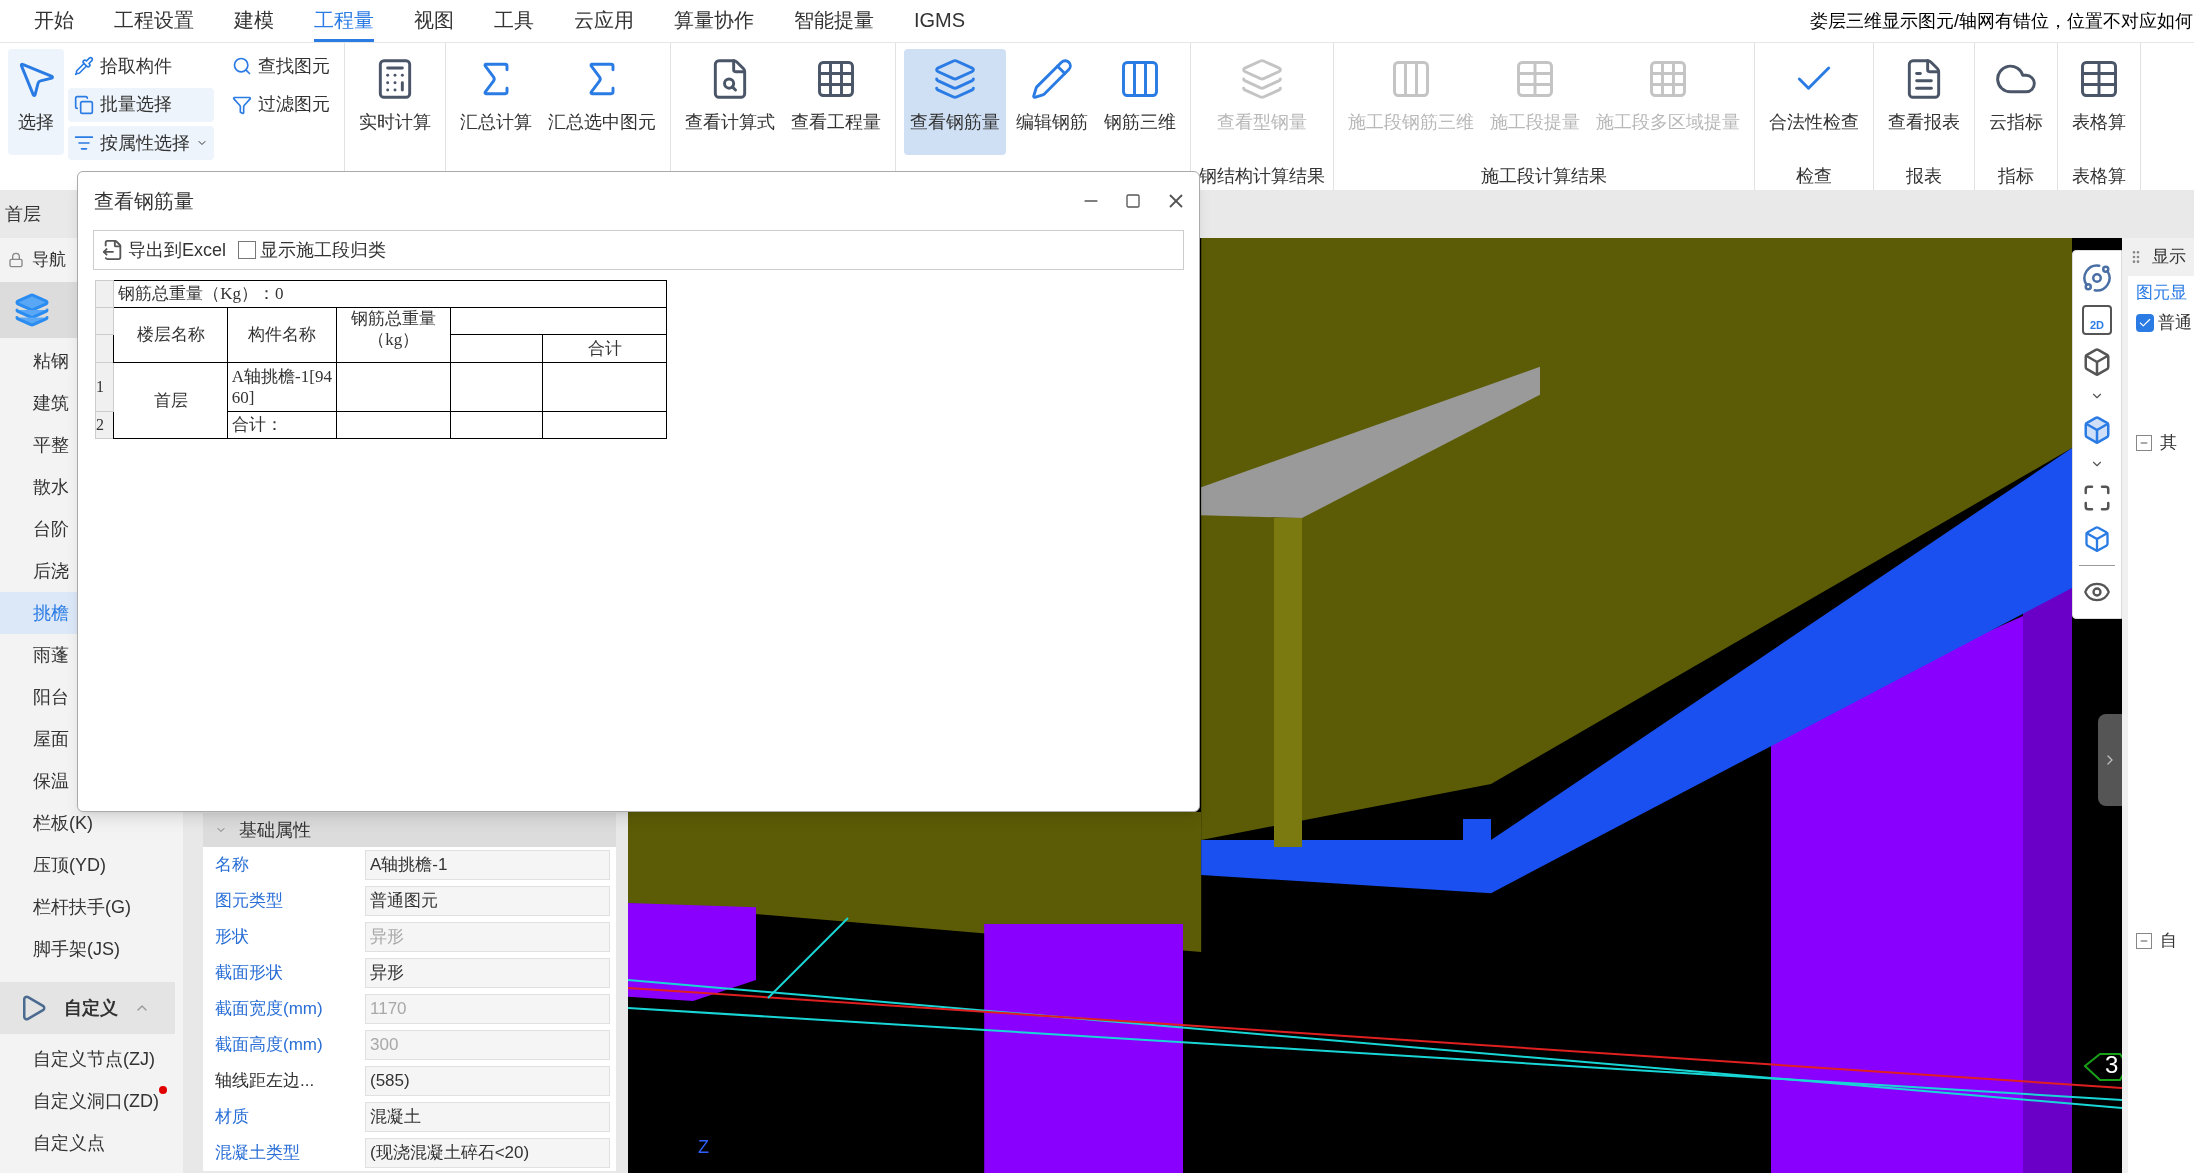 This screenshot has height=1173, width=2194. What do you see at coordinates (2169, 257) in the screenshot?
I see `panel-title: 显示` at bounding box center [2169, 257].